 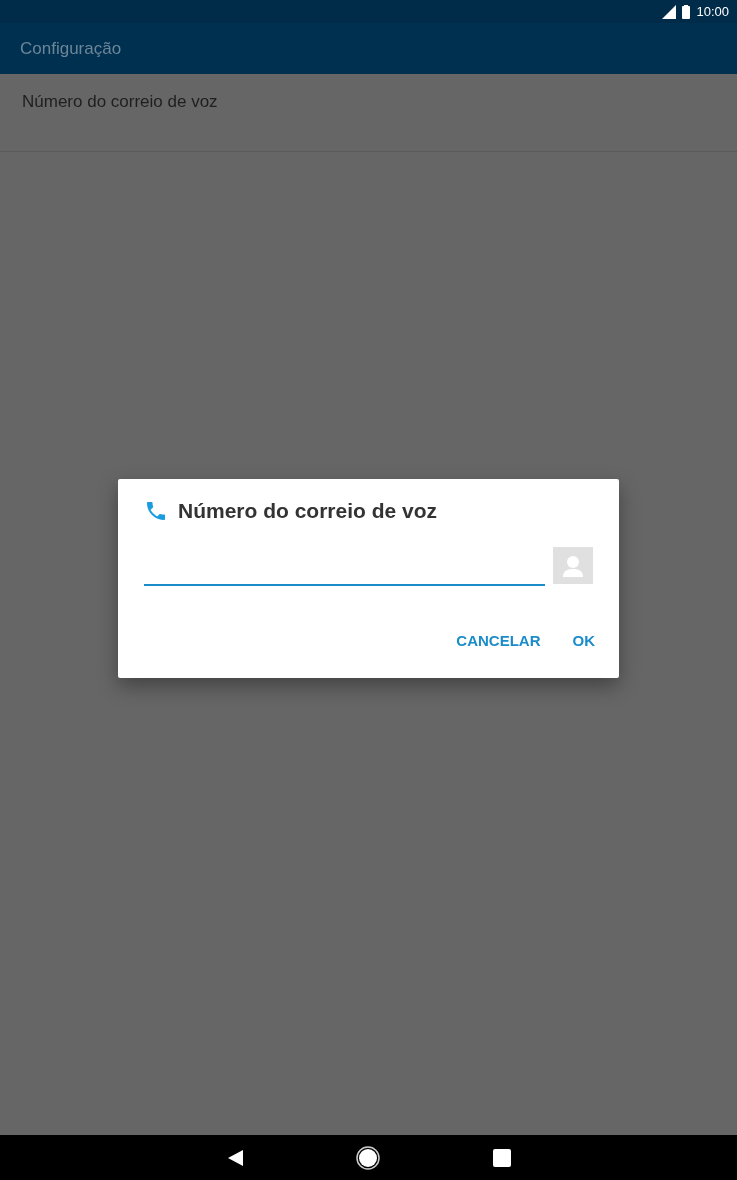 What do you see at coordinates (368, 113) in the screenshot?
I see `settings-item: Número do correio de voz` at bounding box center [368, 113].